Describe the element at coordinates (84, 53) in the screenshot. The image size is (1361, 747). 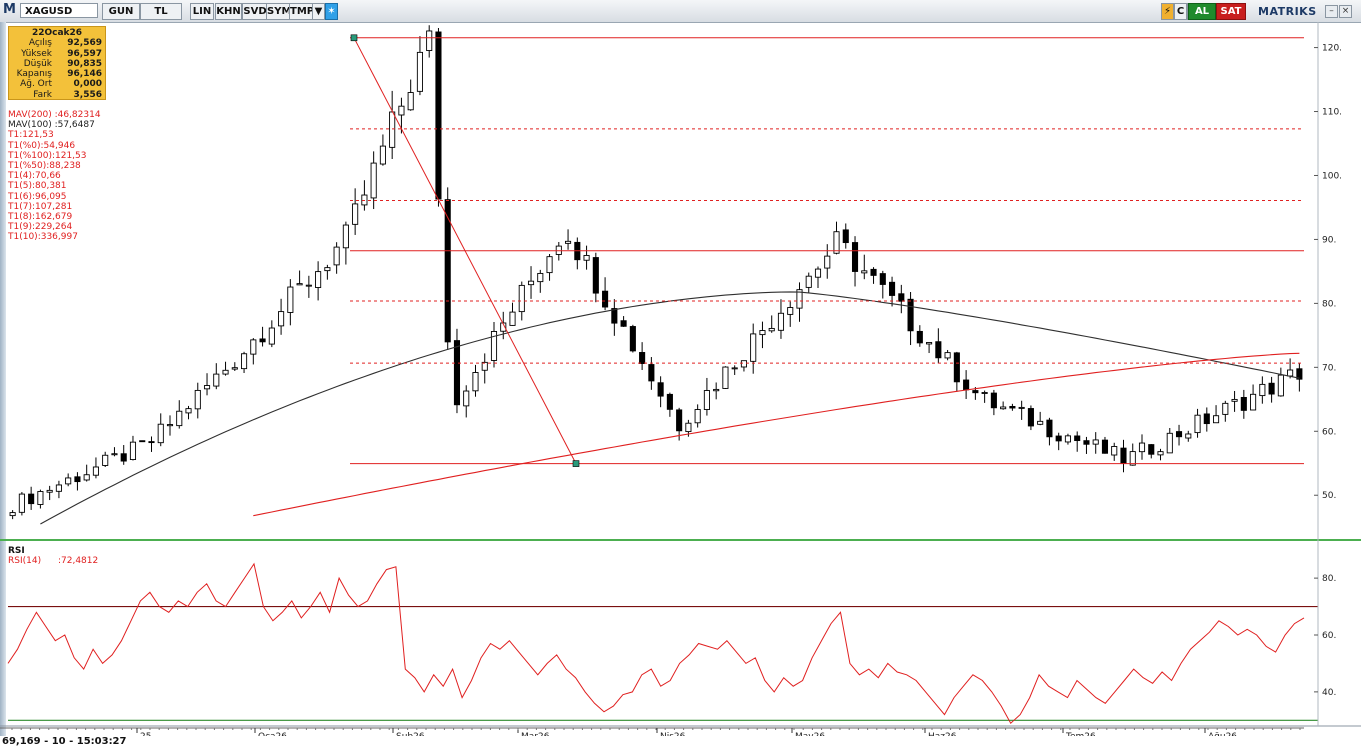
I see `info-value: 96,597` at that location.